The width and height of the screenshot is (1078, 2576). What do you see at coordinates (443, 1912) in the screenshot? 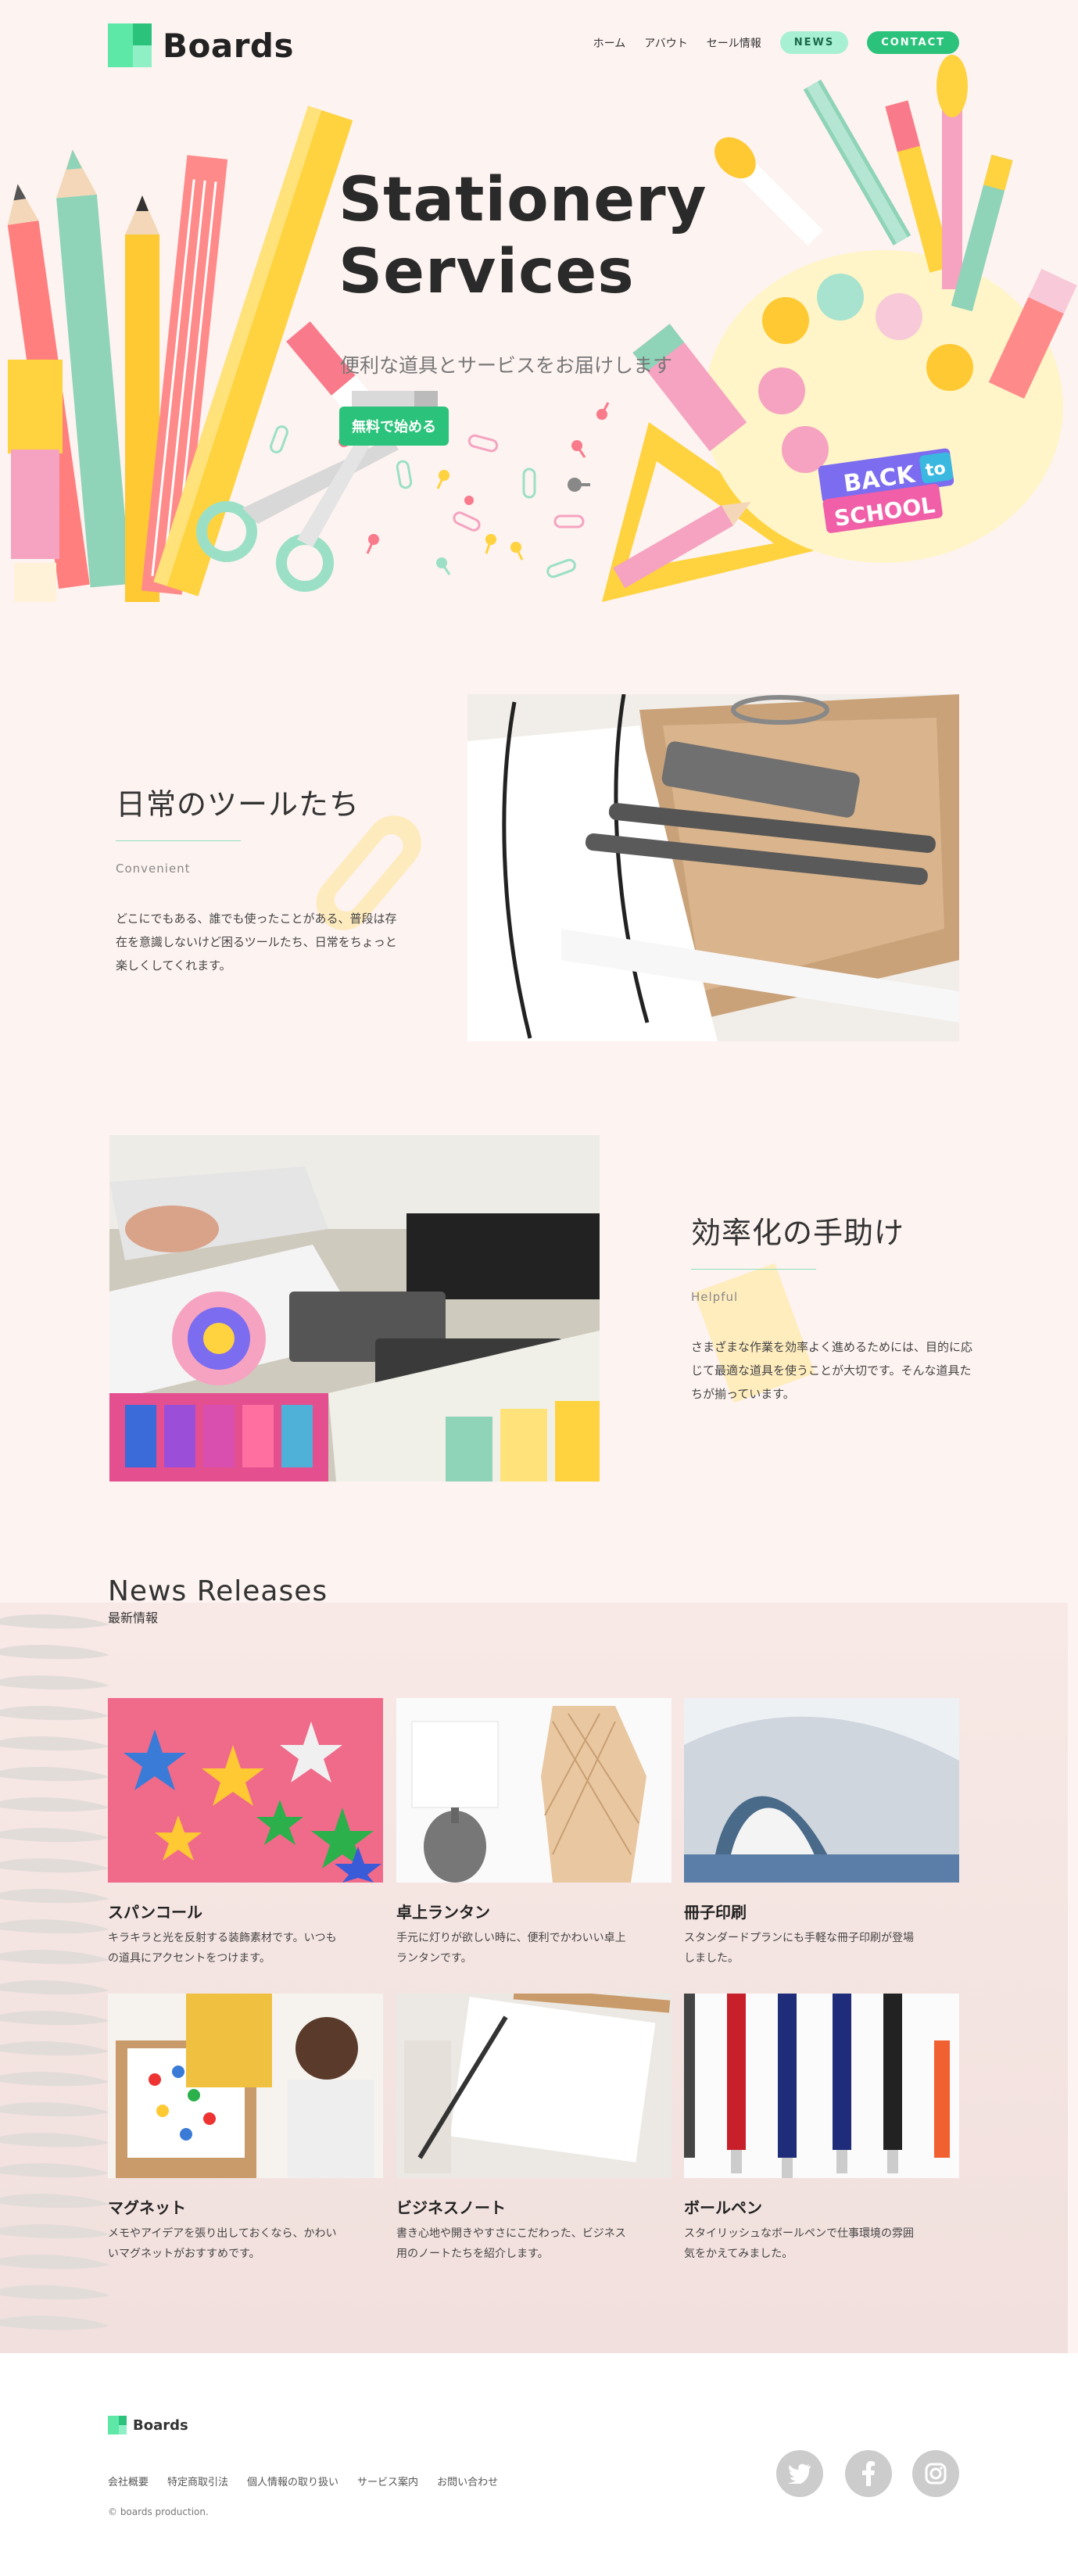
I see `news-card-title: 卓上ランタン` at bounding box center [443, 1912].